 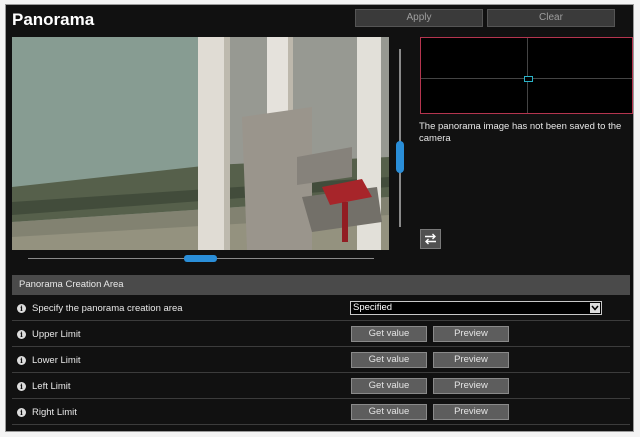 What do you see at coordinates (56, 360) in the screenshot?
I see `lower-limit-label: Lower Limit` at bounding box center [56, 360].